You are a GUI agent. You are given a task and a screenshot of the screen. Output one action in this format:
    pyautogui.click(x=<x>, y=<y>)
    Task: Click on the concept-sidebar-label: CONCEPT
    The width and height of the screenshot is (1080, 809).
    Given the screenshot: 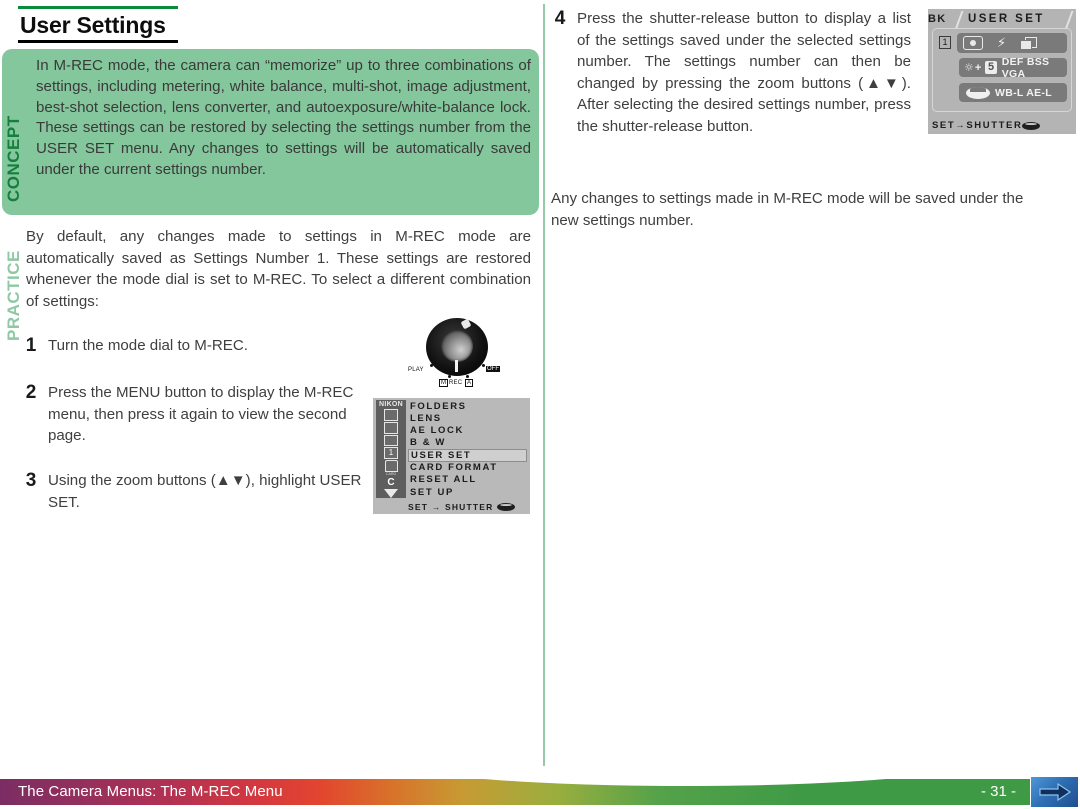 What is the action you would take?
    pyautogui.click(x=13, y=158)
    